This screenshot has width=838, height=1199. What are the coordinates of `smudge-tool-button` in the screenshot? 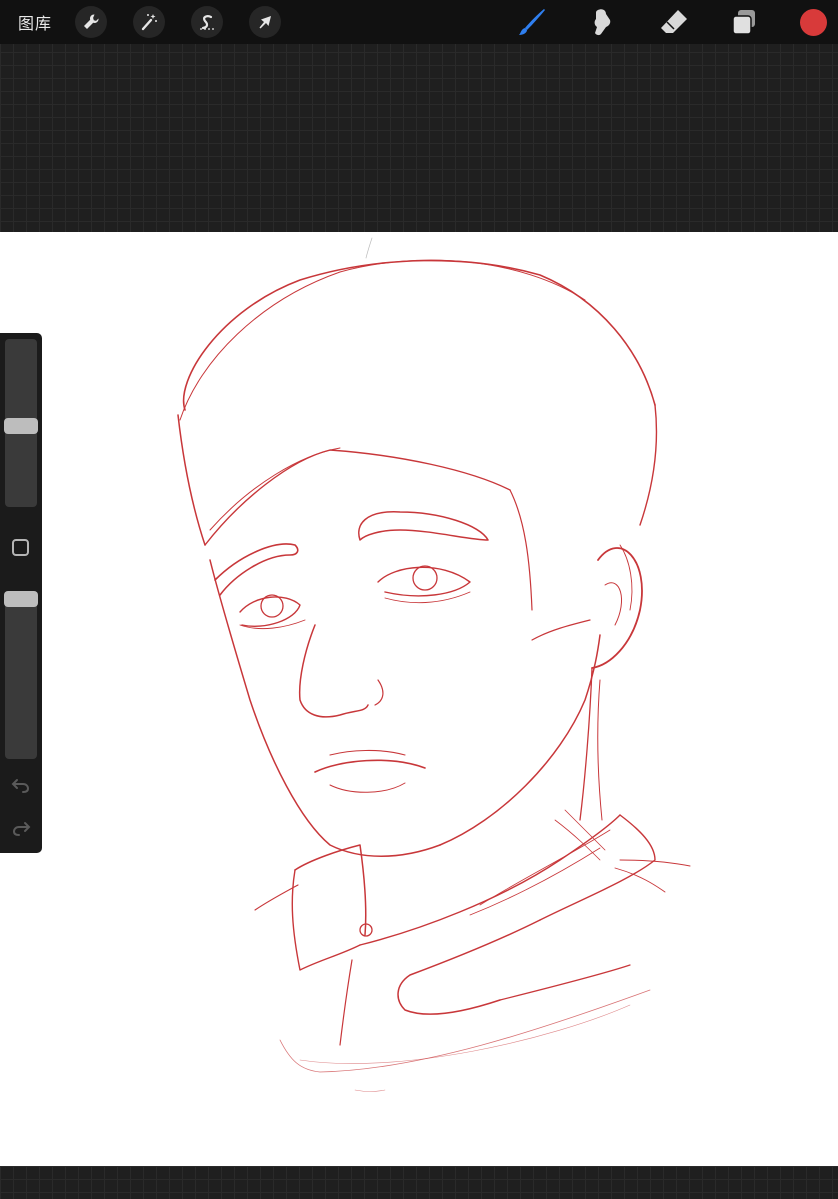 It's located at (602, 22).